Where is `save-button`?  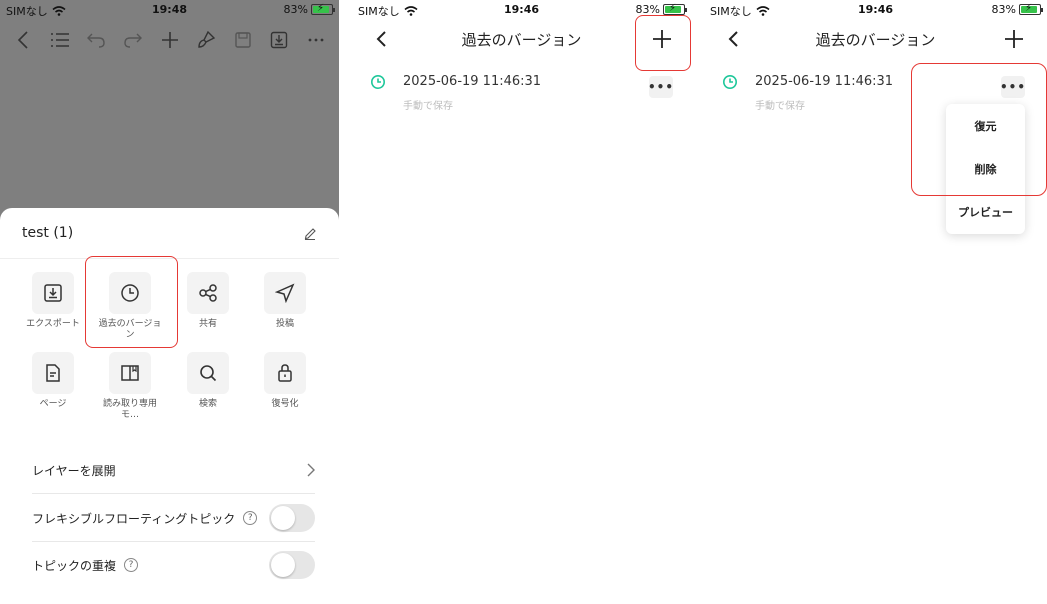 save-button is located at coordinates (243, 40).